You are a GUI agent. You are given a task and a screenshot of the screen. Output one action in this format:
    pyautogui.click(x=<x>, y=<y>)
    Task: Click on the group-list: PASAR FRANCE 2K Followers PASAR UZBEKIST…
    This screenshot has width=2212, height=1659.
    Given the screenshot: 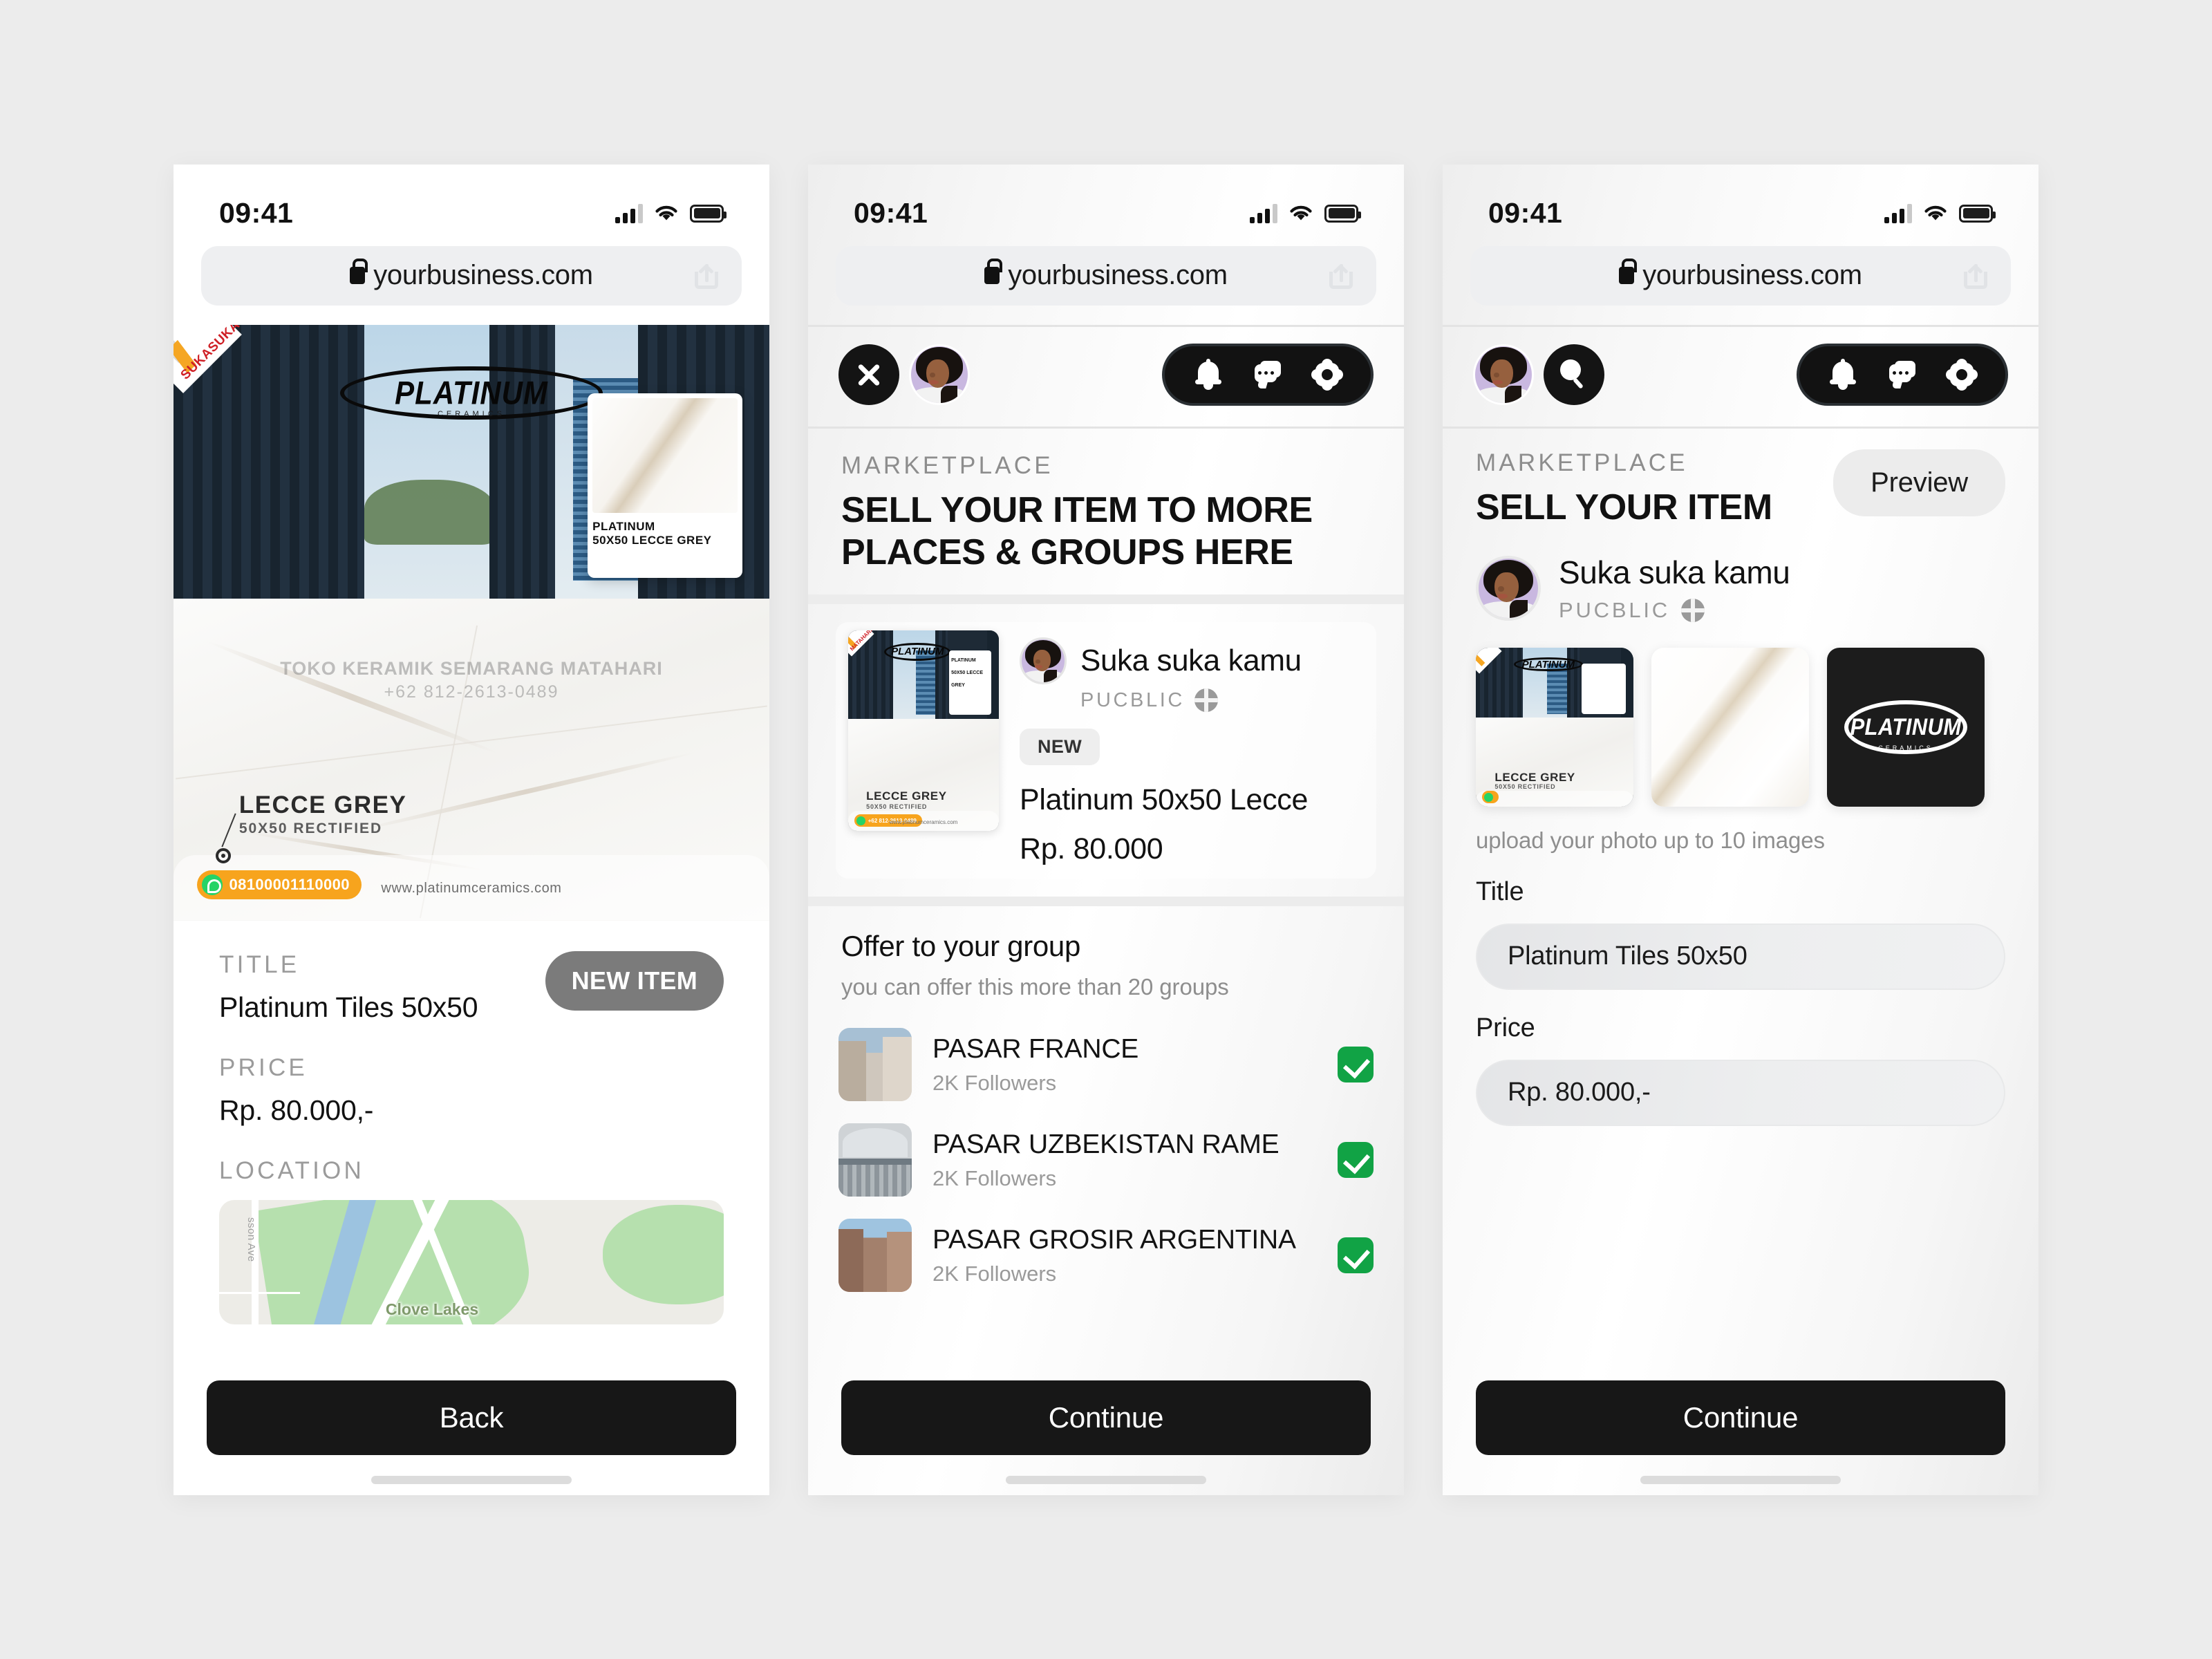 What is the action you would take?
    pyautogui.click(x=1106, y=1152)
    